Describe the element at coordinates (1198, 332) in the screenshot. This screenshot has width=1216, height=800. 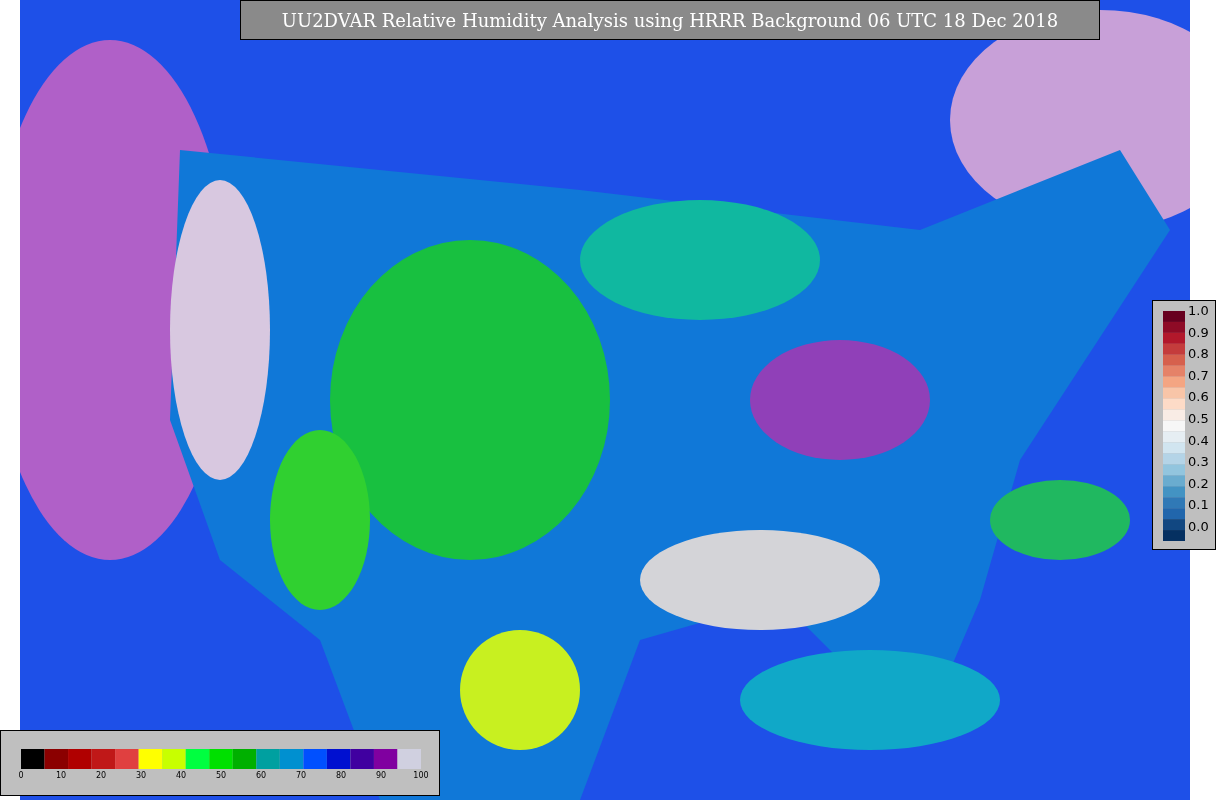
I see `legend-tick-label: 0.9` at that location.